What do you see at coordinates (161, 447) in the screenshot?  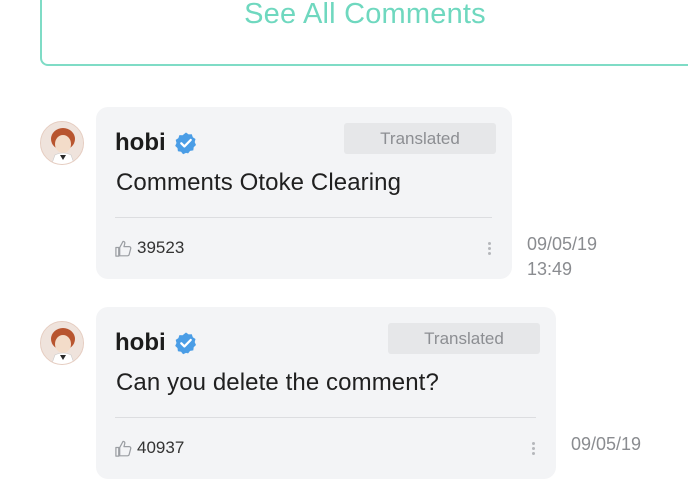 I see `like-count: 40937` at bounding box center [161, 447].